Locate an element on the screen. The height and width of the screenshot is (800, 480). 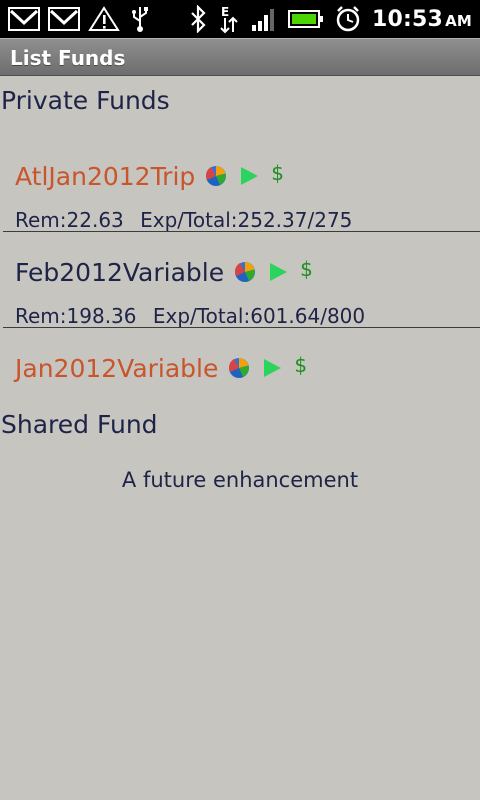
private-funds-header: Private Funds is located at coordinates (85, 100).